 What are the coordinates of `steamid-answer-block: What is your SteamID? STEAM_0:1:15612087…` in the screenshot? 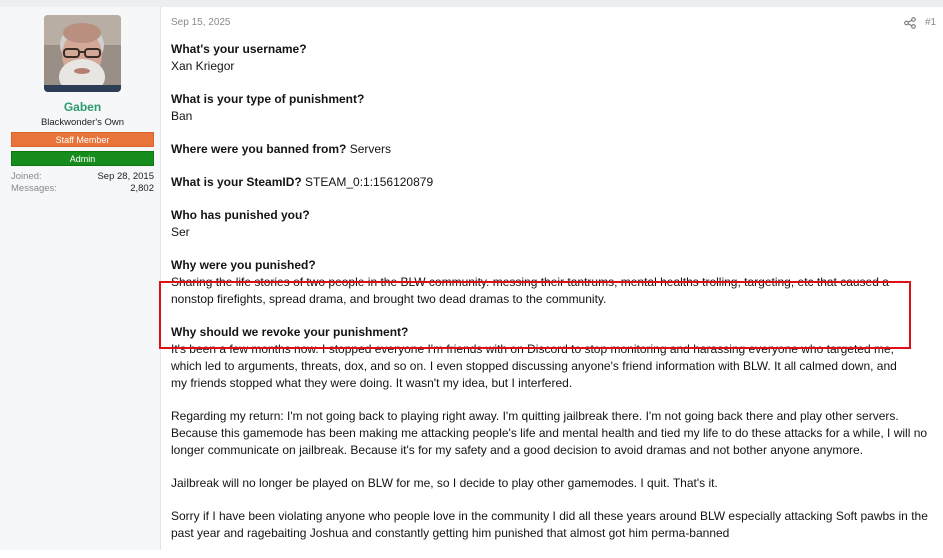 It's located at (556, 182).